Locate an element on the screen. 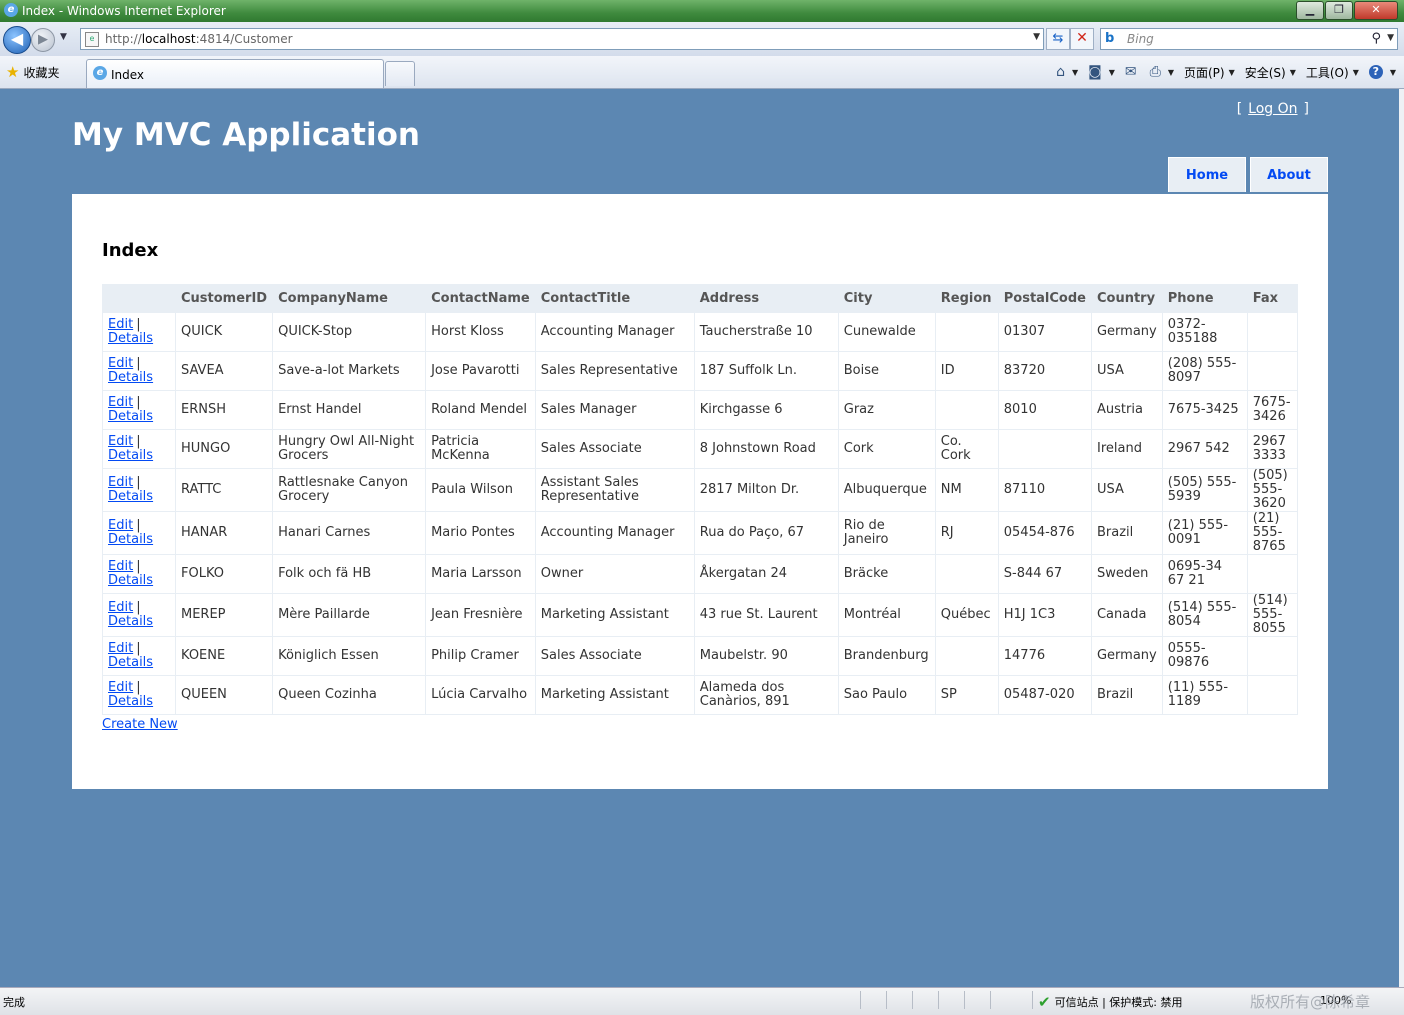 The image size is (1404, 1015). print-command: ⎙ ▼ is located at coordinates (1162, 72).